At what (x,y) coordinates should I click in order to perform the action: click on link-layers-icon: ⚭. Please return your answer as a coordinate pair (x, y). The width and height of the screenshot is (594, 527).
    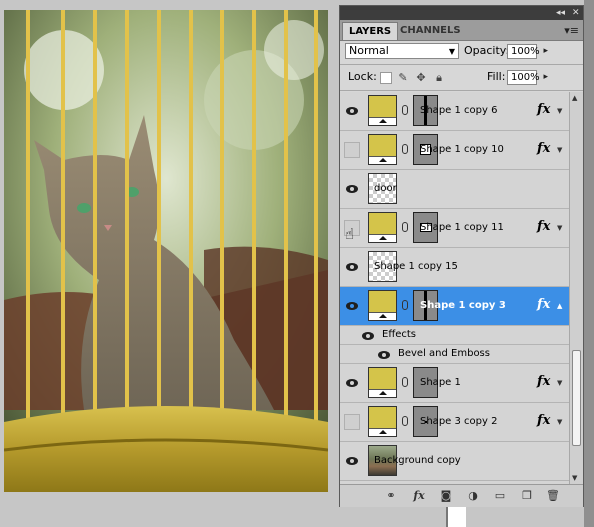
    Looking at the image, I should click on (391, 496).